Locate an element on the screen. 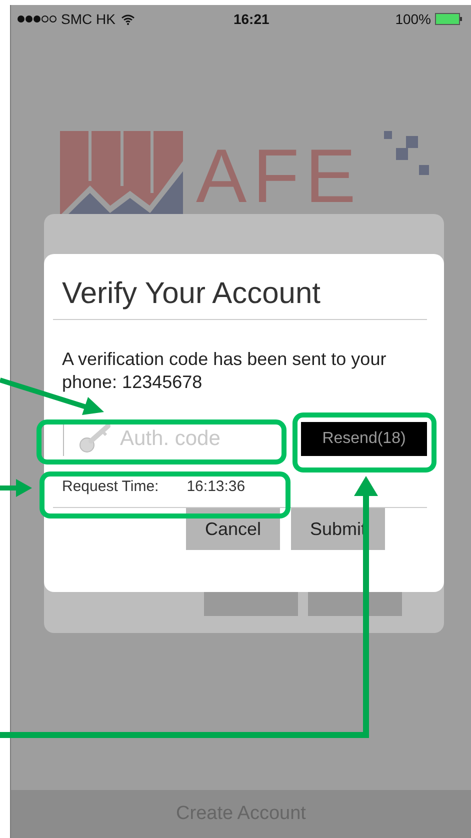 The width and height of the screenshot is (471, 838). request-time-label: Request Time: is located at coordinates (110, 486).